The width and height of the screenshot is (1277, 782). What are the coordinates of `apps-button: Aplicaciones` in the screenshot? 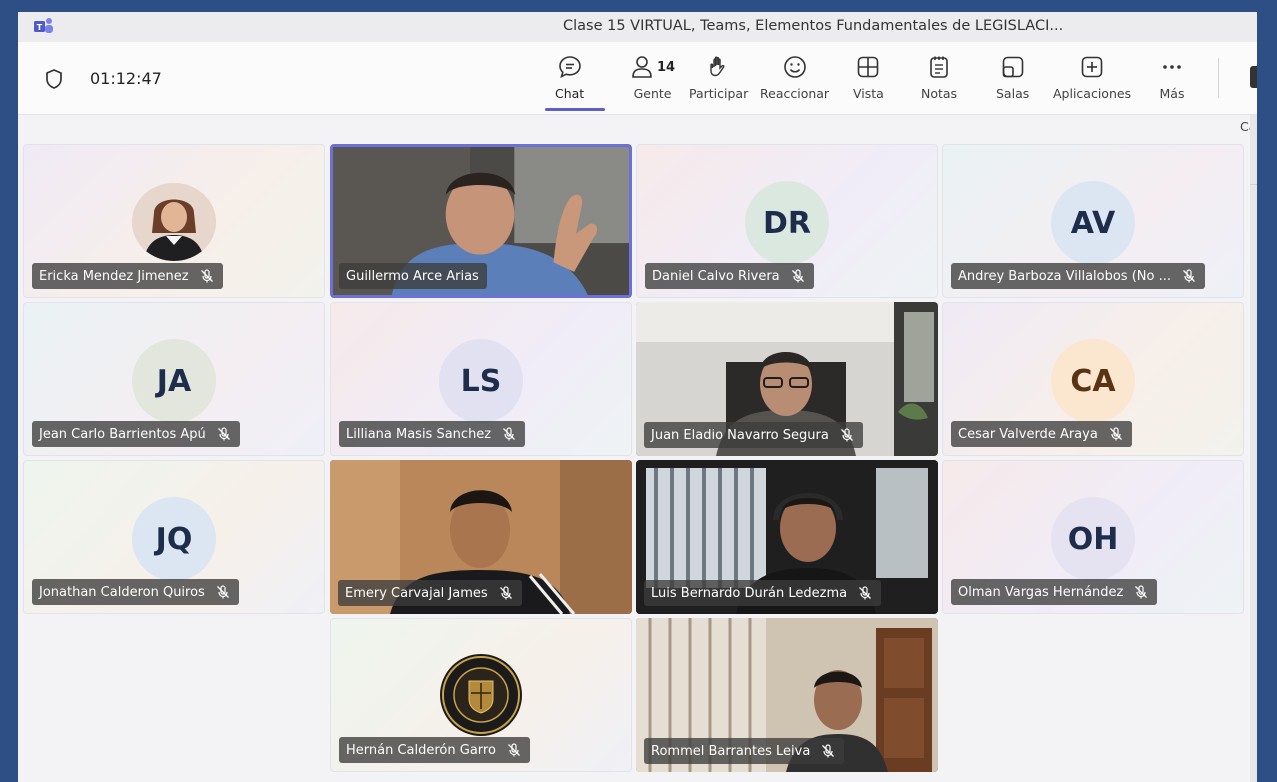 It's located at (1092, 80).